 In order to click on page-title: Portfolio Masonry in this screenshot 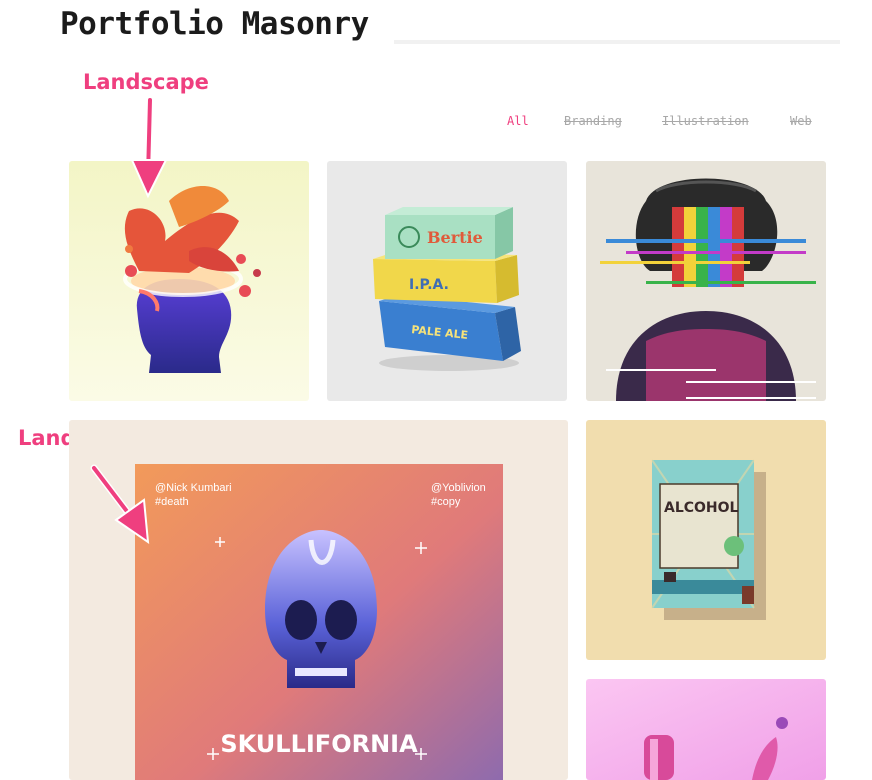, I will do `click(214, 24)`.